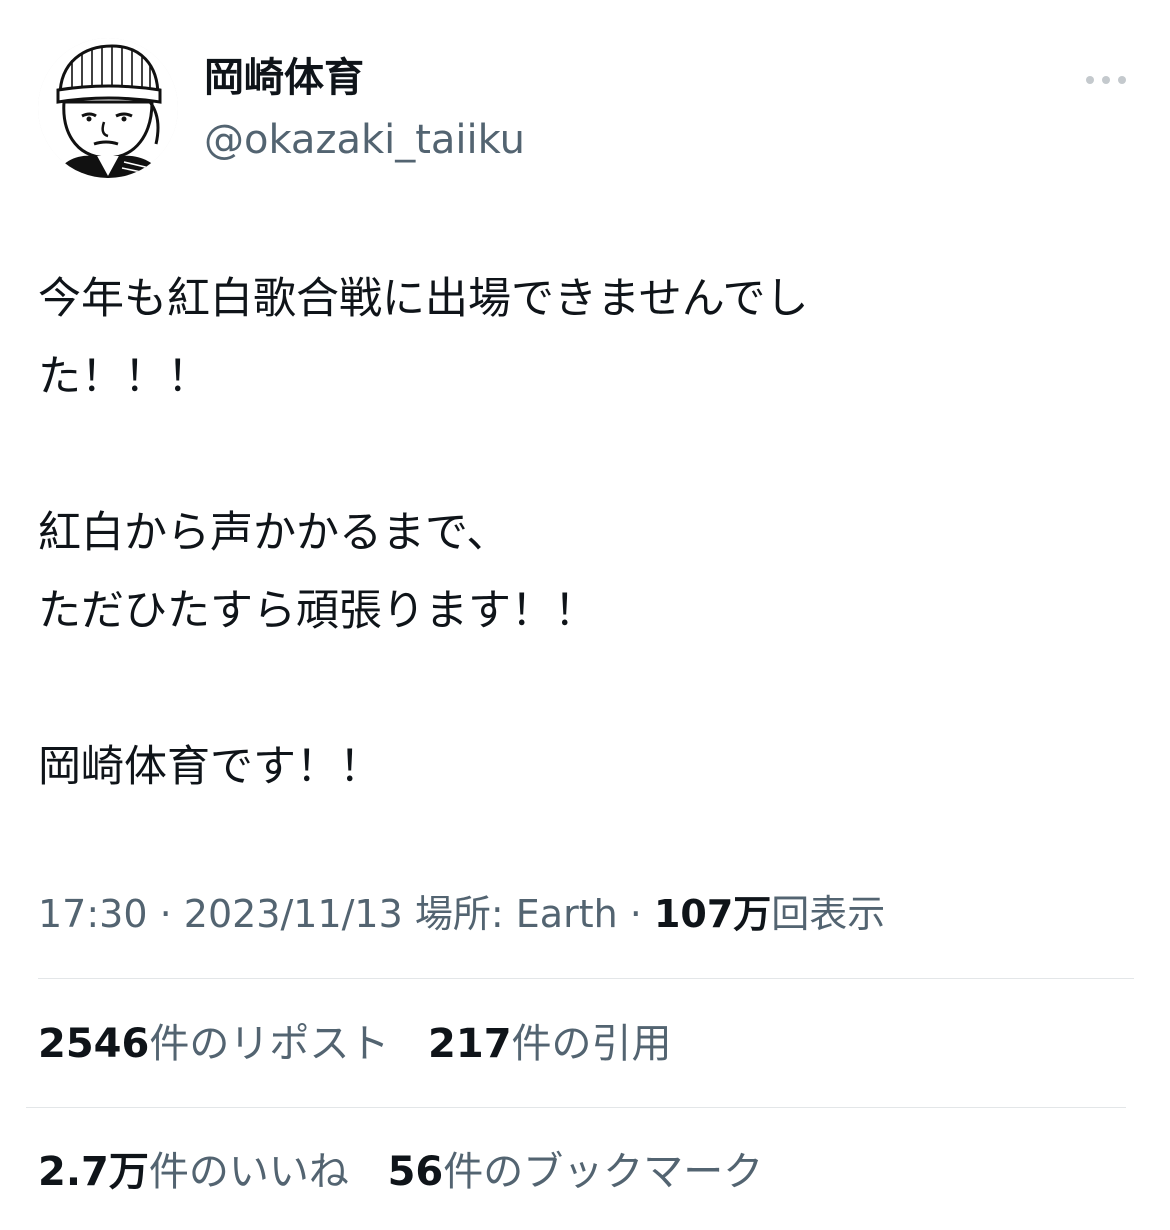 This screenshot has height=1230, width=1170. Describe the element at coordinates (712, 914) in the screenshot. I see `views-count: 107万` at that location.